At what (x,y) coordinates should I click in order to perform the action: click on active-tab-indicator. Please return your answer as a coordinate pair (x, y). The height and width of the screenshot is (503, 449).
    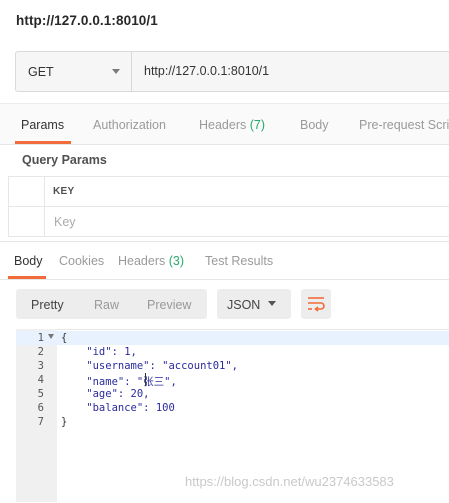
    Looking at the image, I should click on (43, 142).